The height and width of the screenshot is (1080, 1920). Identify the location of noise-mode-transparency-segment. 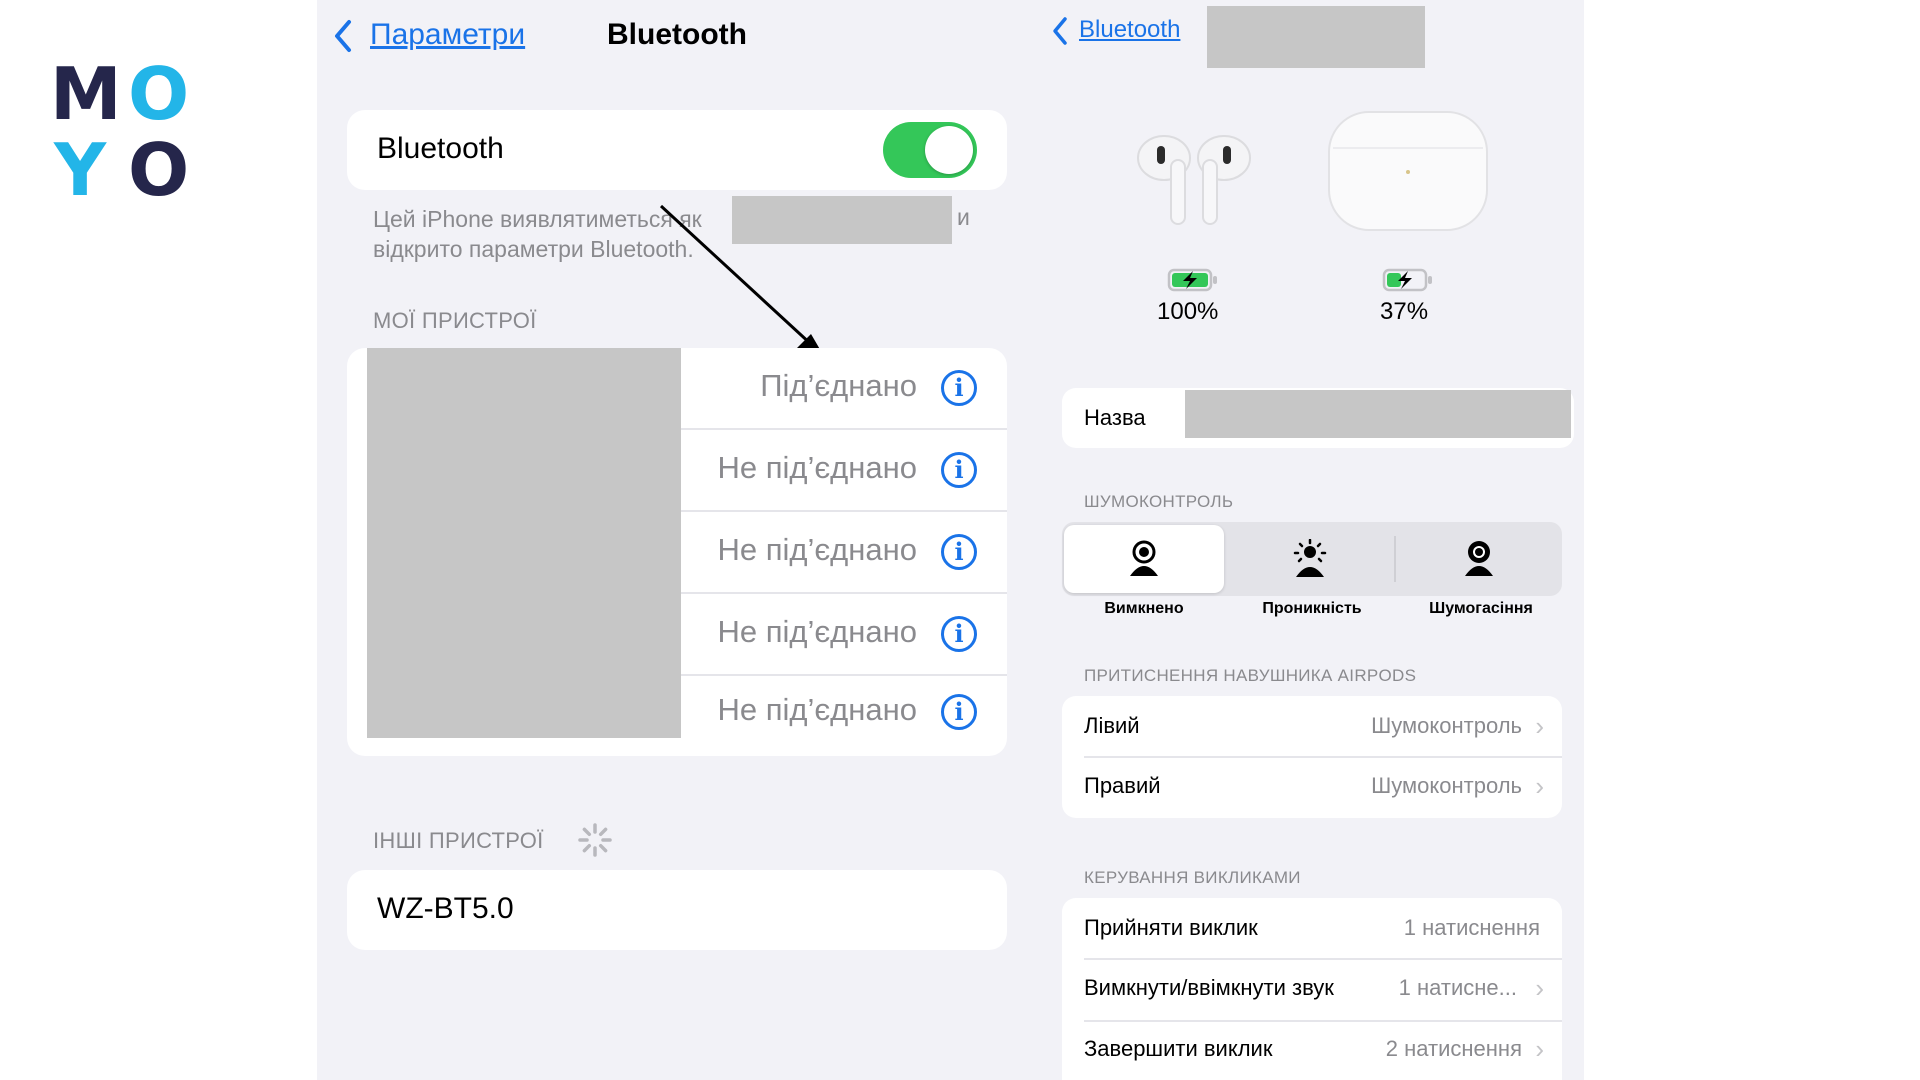
(1310, 559).